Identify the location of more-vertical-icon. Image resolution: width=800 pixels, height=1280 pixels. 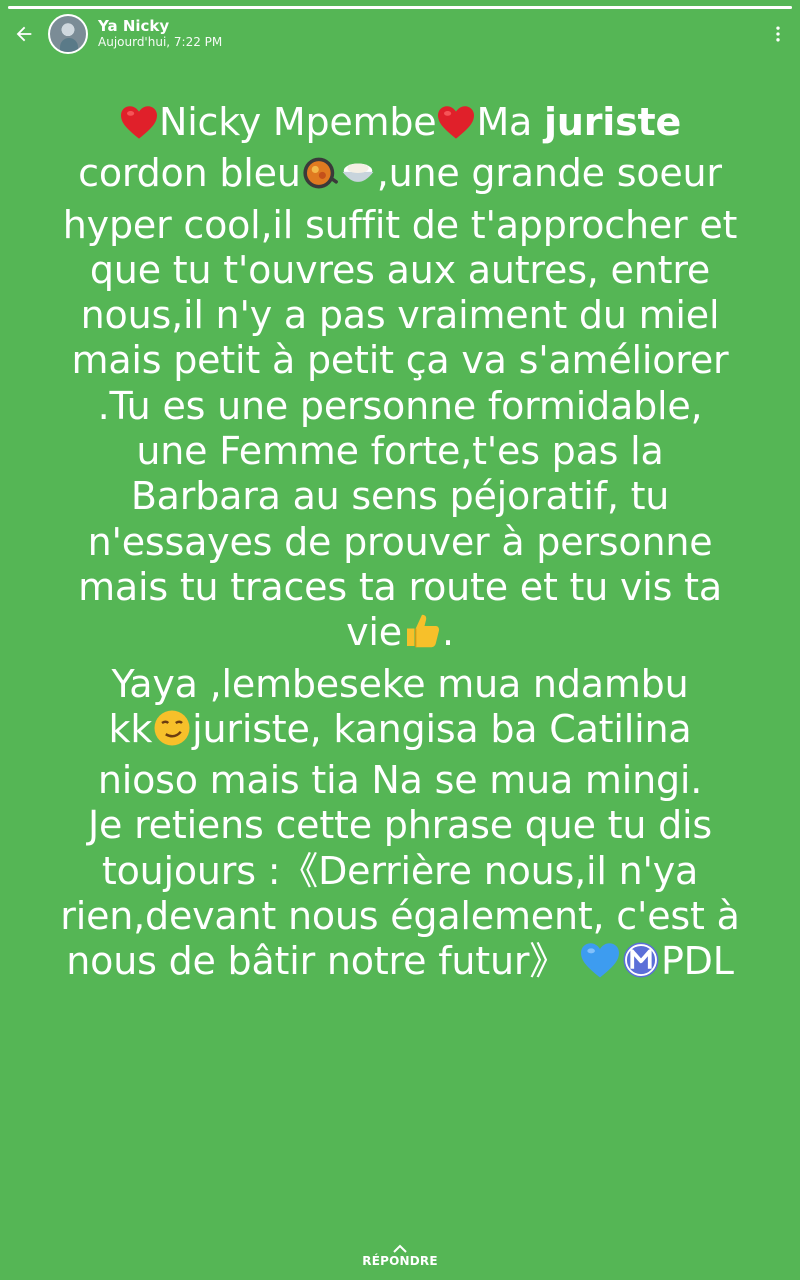
(778, 34).